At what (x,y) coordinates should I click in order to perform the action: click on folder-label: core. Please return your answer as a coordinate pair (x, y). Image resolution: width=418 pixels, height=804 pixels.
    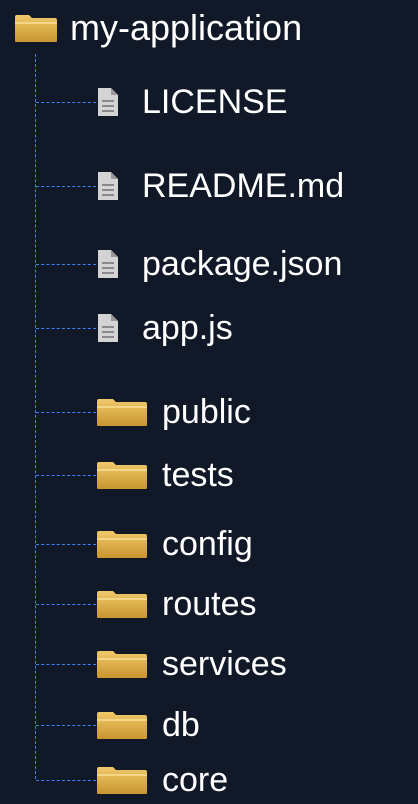
    Looking at the image, I should click on (195, 780).